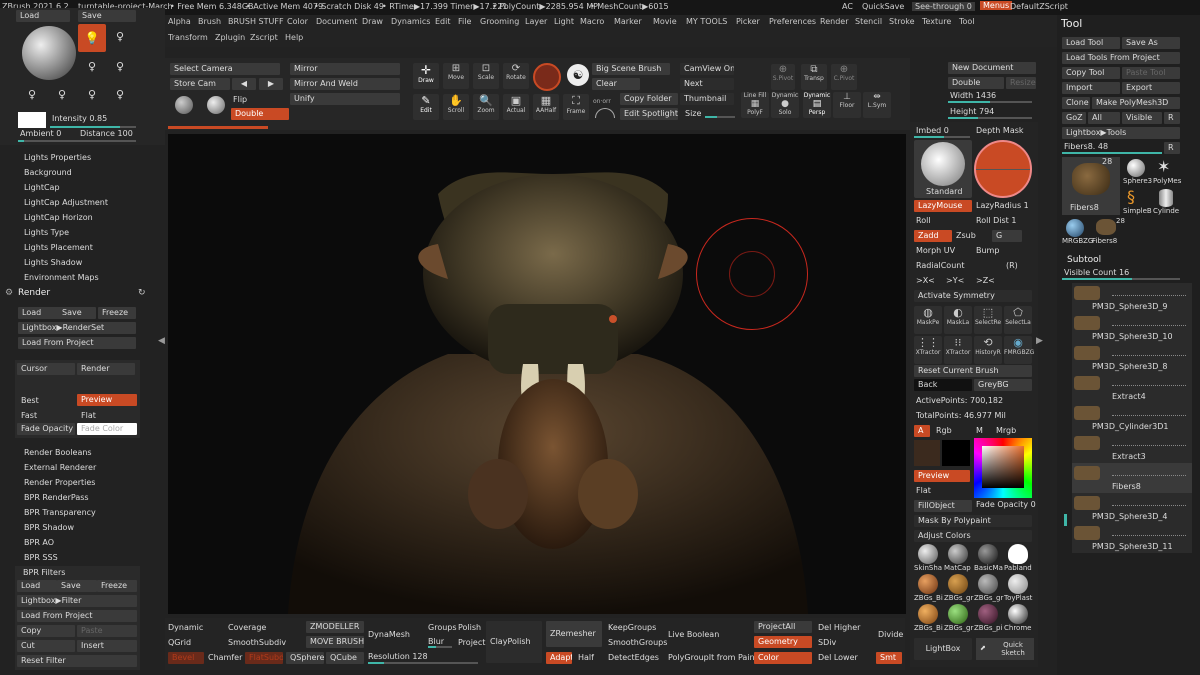  I want to click on roll-button: Roll, so click(923, 220).